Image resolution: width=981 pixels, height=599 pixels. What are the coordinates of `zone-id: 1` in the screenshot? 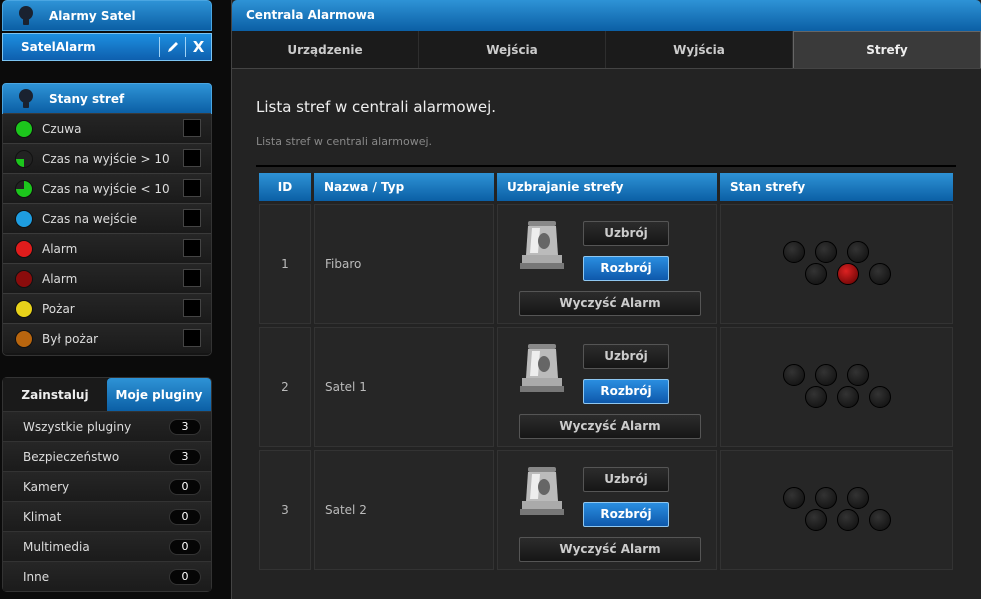 It's located at (285, 264).